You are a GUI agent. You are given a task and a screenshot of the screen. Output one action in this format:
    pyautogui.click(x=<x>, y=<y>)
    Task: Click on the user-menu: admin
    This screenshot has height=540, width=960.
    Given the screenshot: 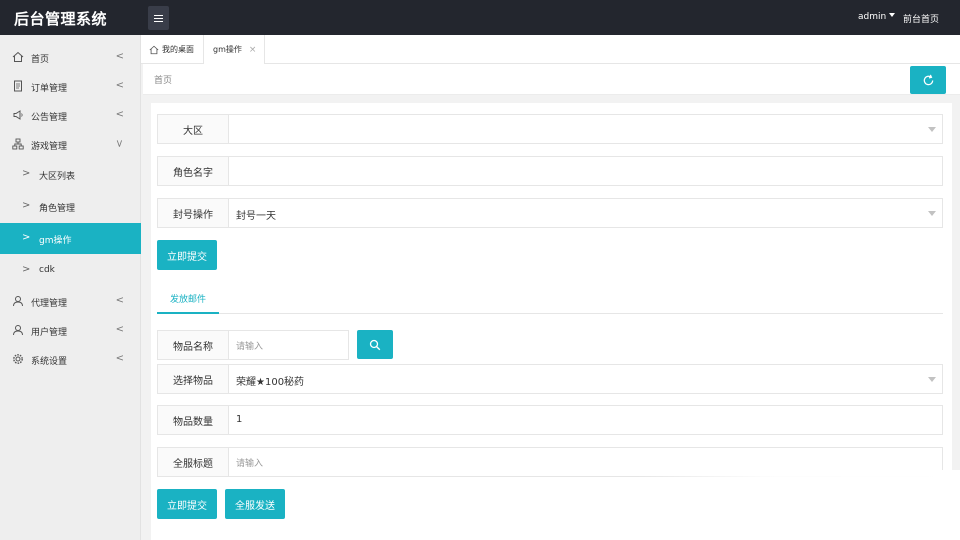 What is the action you would take?
    pyautogui.click(x=877, y=17)
    